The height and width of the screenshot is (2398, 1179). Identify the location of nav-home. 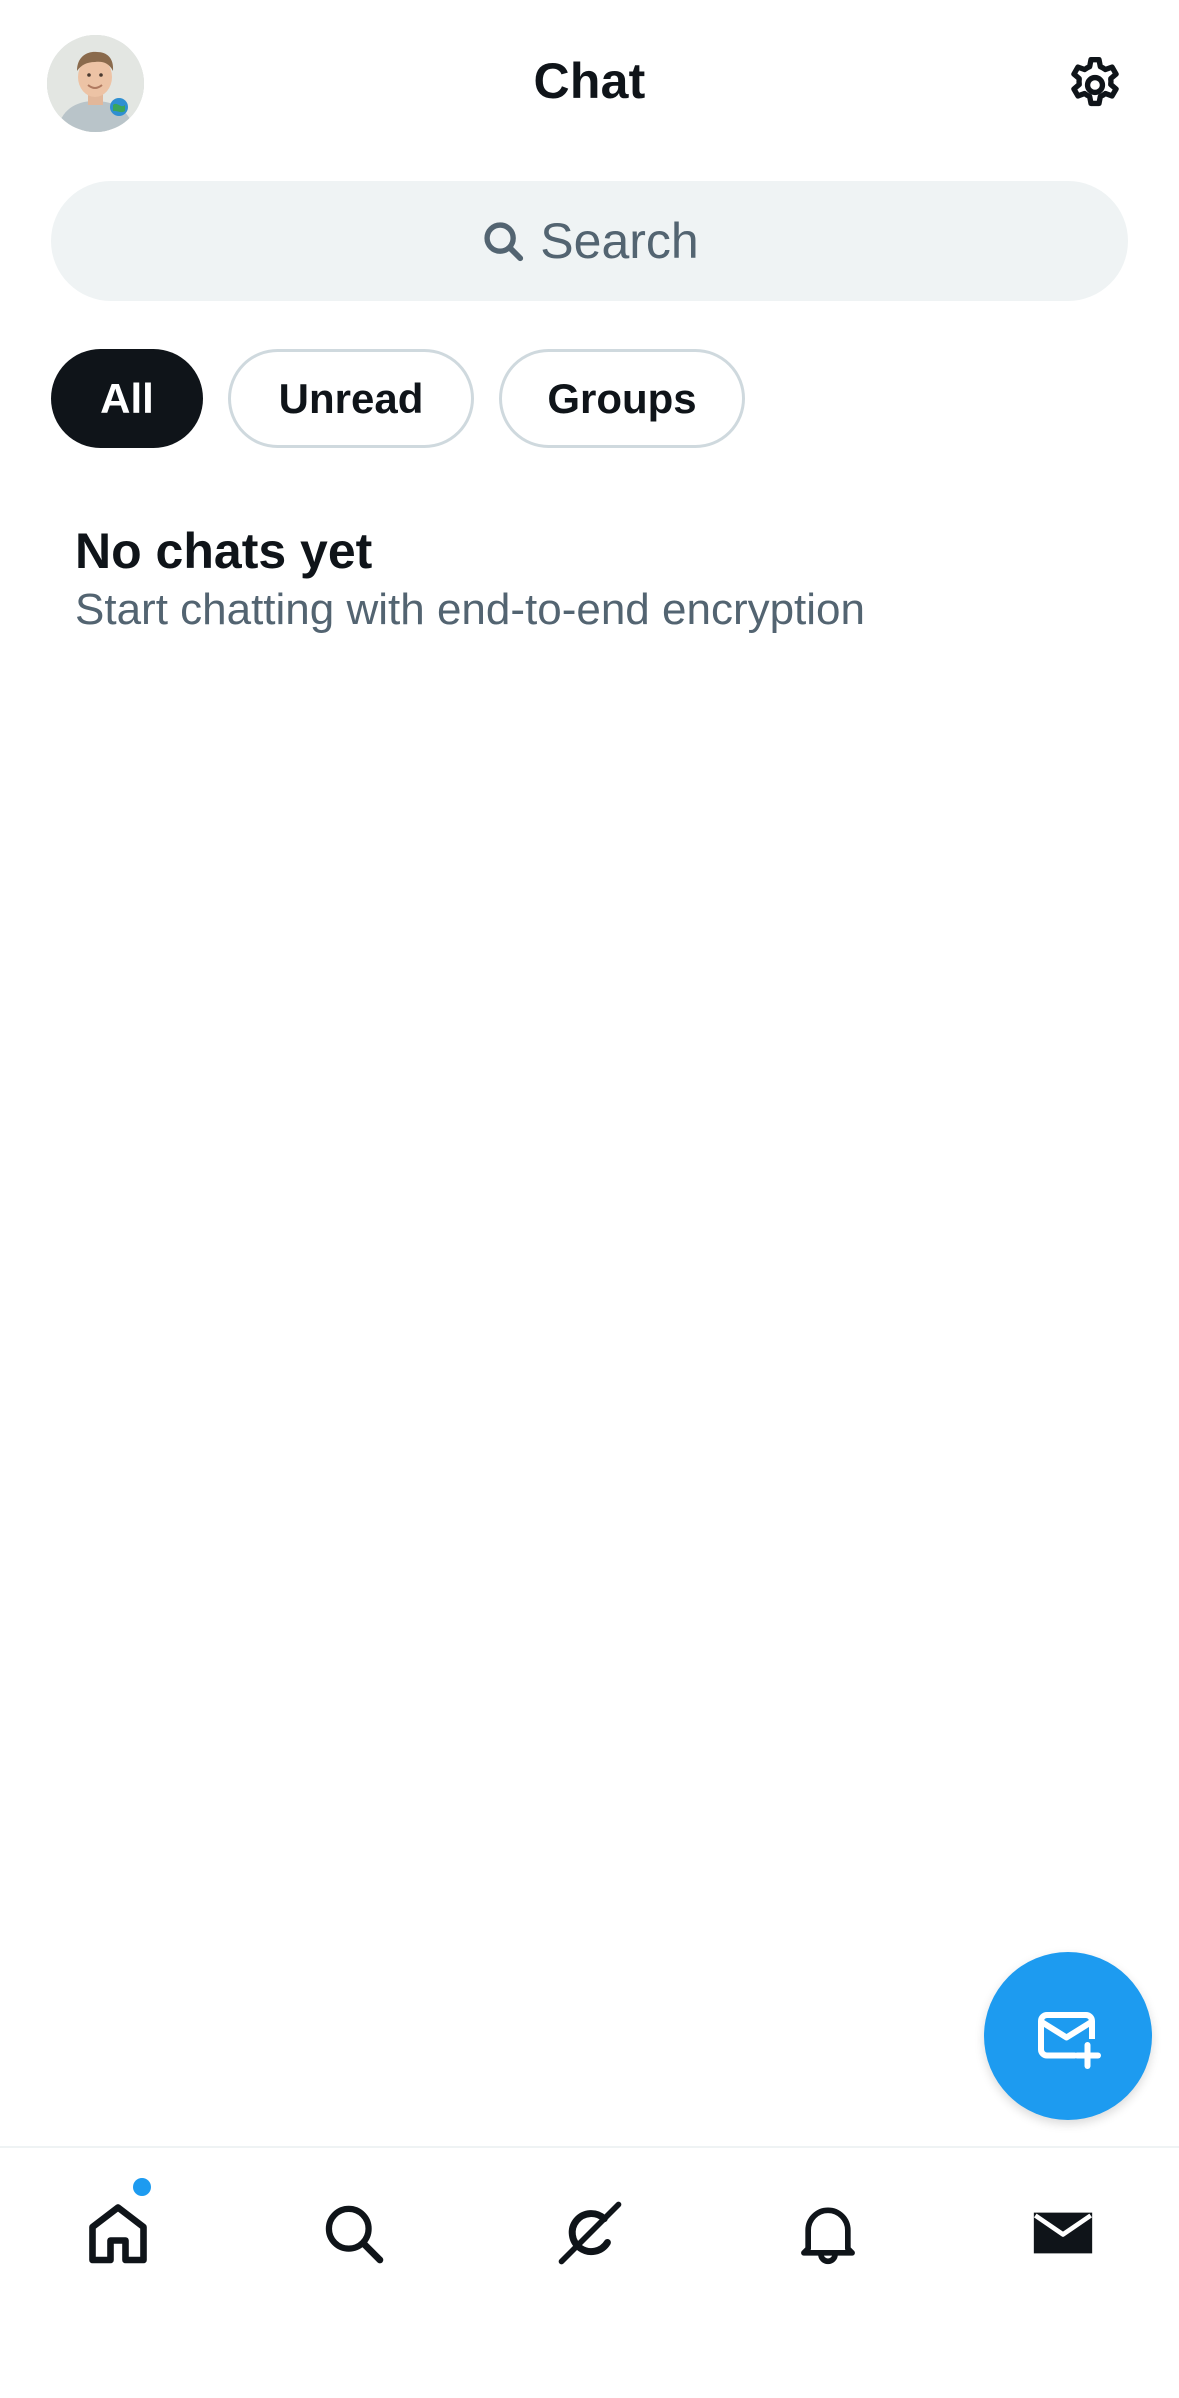
(118, 2233).